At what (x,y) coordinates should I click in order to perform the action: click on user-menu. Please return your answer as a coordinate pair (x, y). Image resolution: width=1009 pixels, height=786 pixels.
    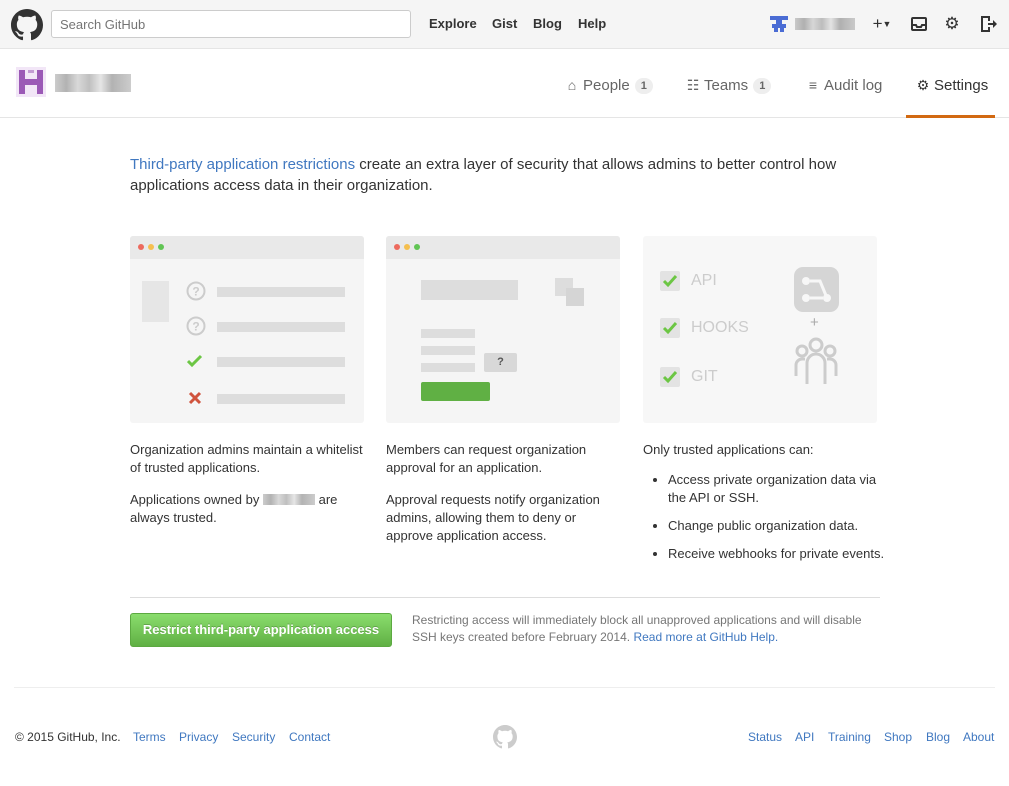
    Looking at the image, I should click on (813, 24).